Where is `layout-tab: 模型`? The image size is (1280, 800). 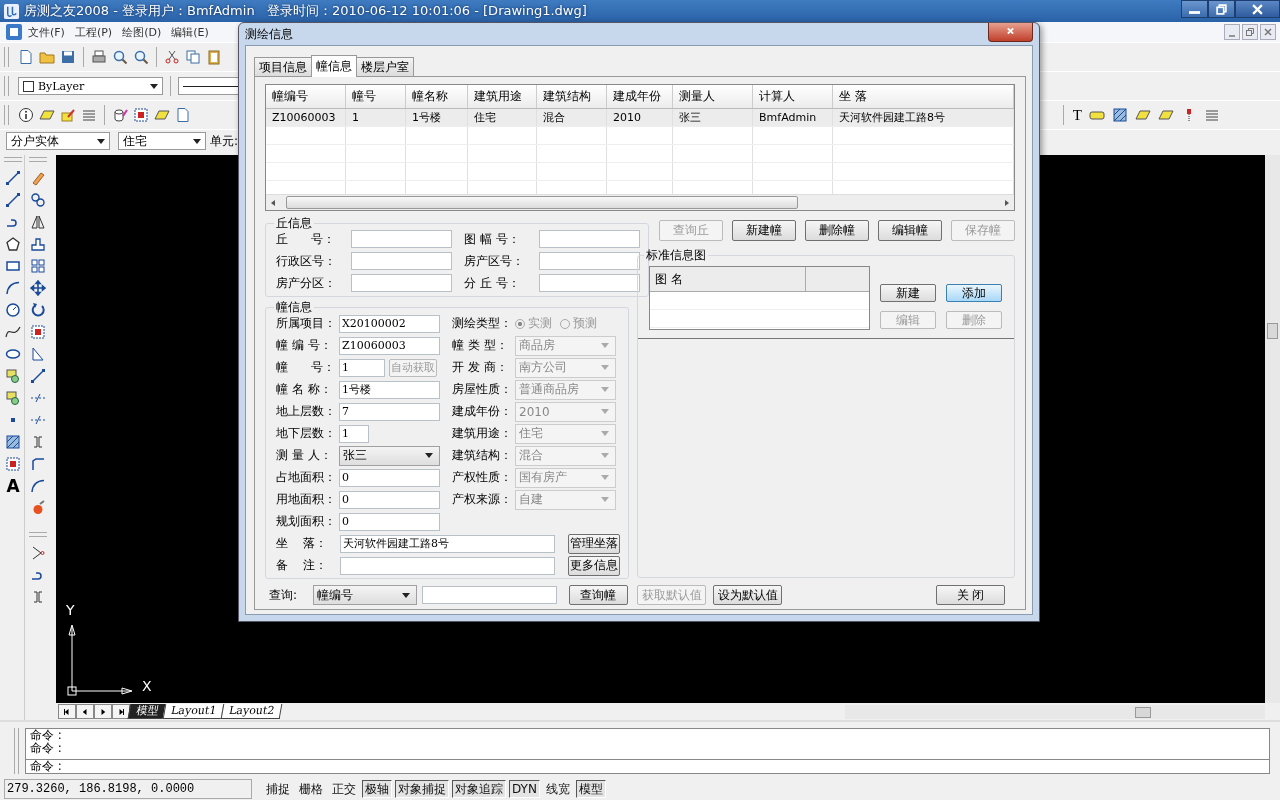
layout-tab: 模型 is located at coordinates (147, 711).